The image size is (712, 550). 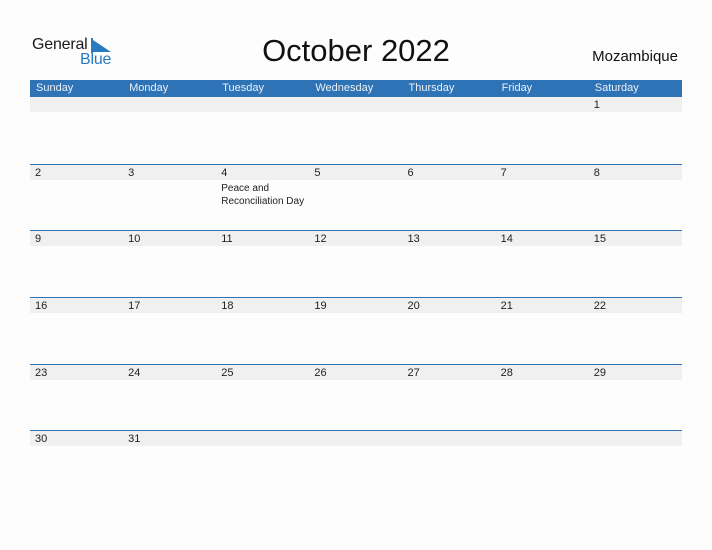 What do you see at coordinates (596, 105) in the screenshot?
I see `day-number: 1` at bounding box center [596, 105].